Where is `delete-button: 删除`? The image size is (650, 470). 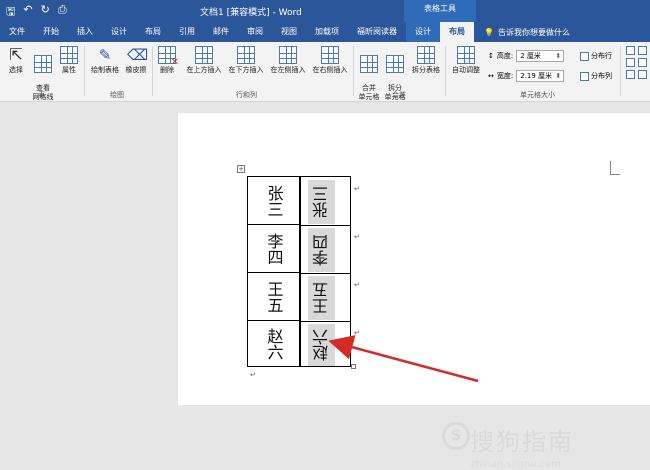 delete-button: 删除 is located at coordinates (167, 60).